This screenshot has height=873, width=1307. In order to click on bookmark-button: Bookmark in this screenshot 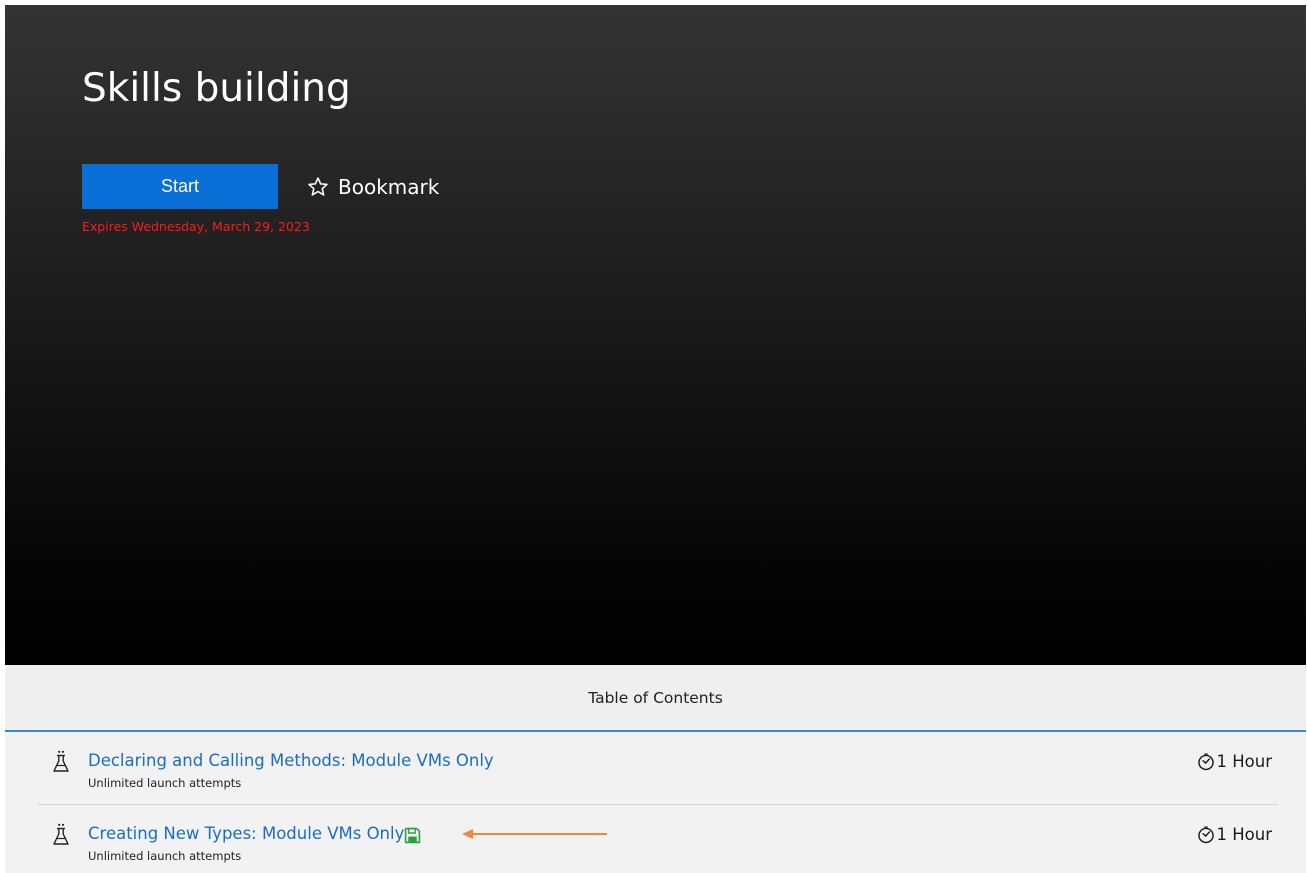, I will do `click(373, 187)`.